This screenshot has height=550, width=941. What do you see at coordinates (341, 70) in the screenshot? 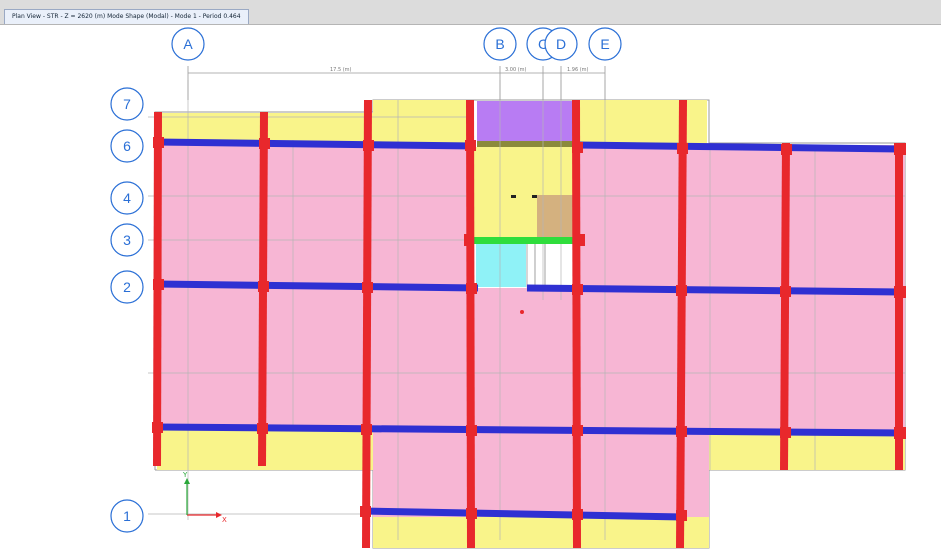
I see `dimension-a-to-b: 17.5 (m)` at bounding box center [341, 70].